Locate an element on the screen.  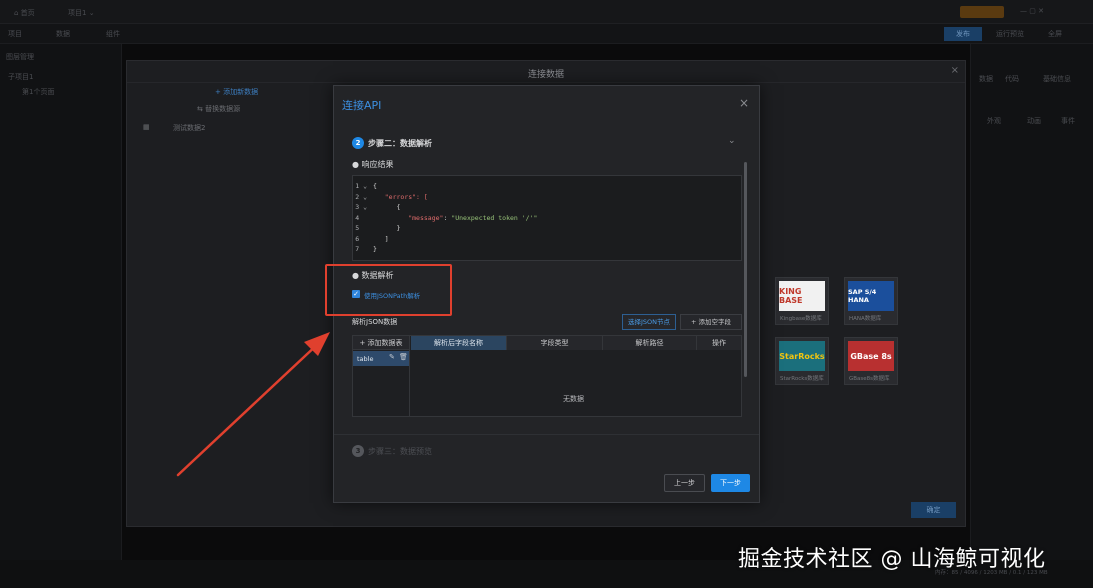
divider is located at coordinates (546, 434).